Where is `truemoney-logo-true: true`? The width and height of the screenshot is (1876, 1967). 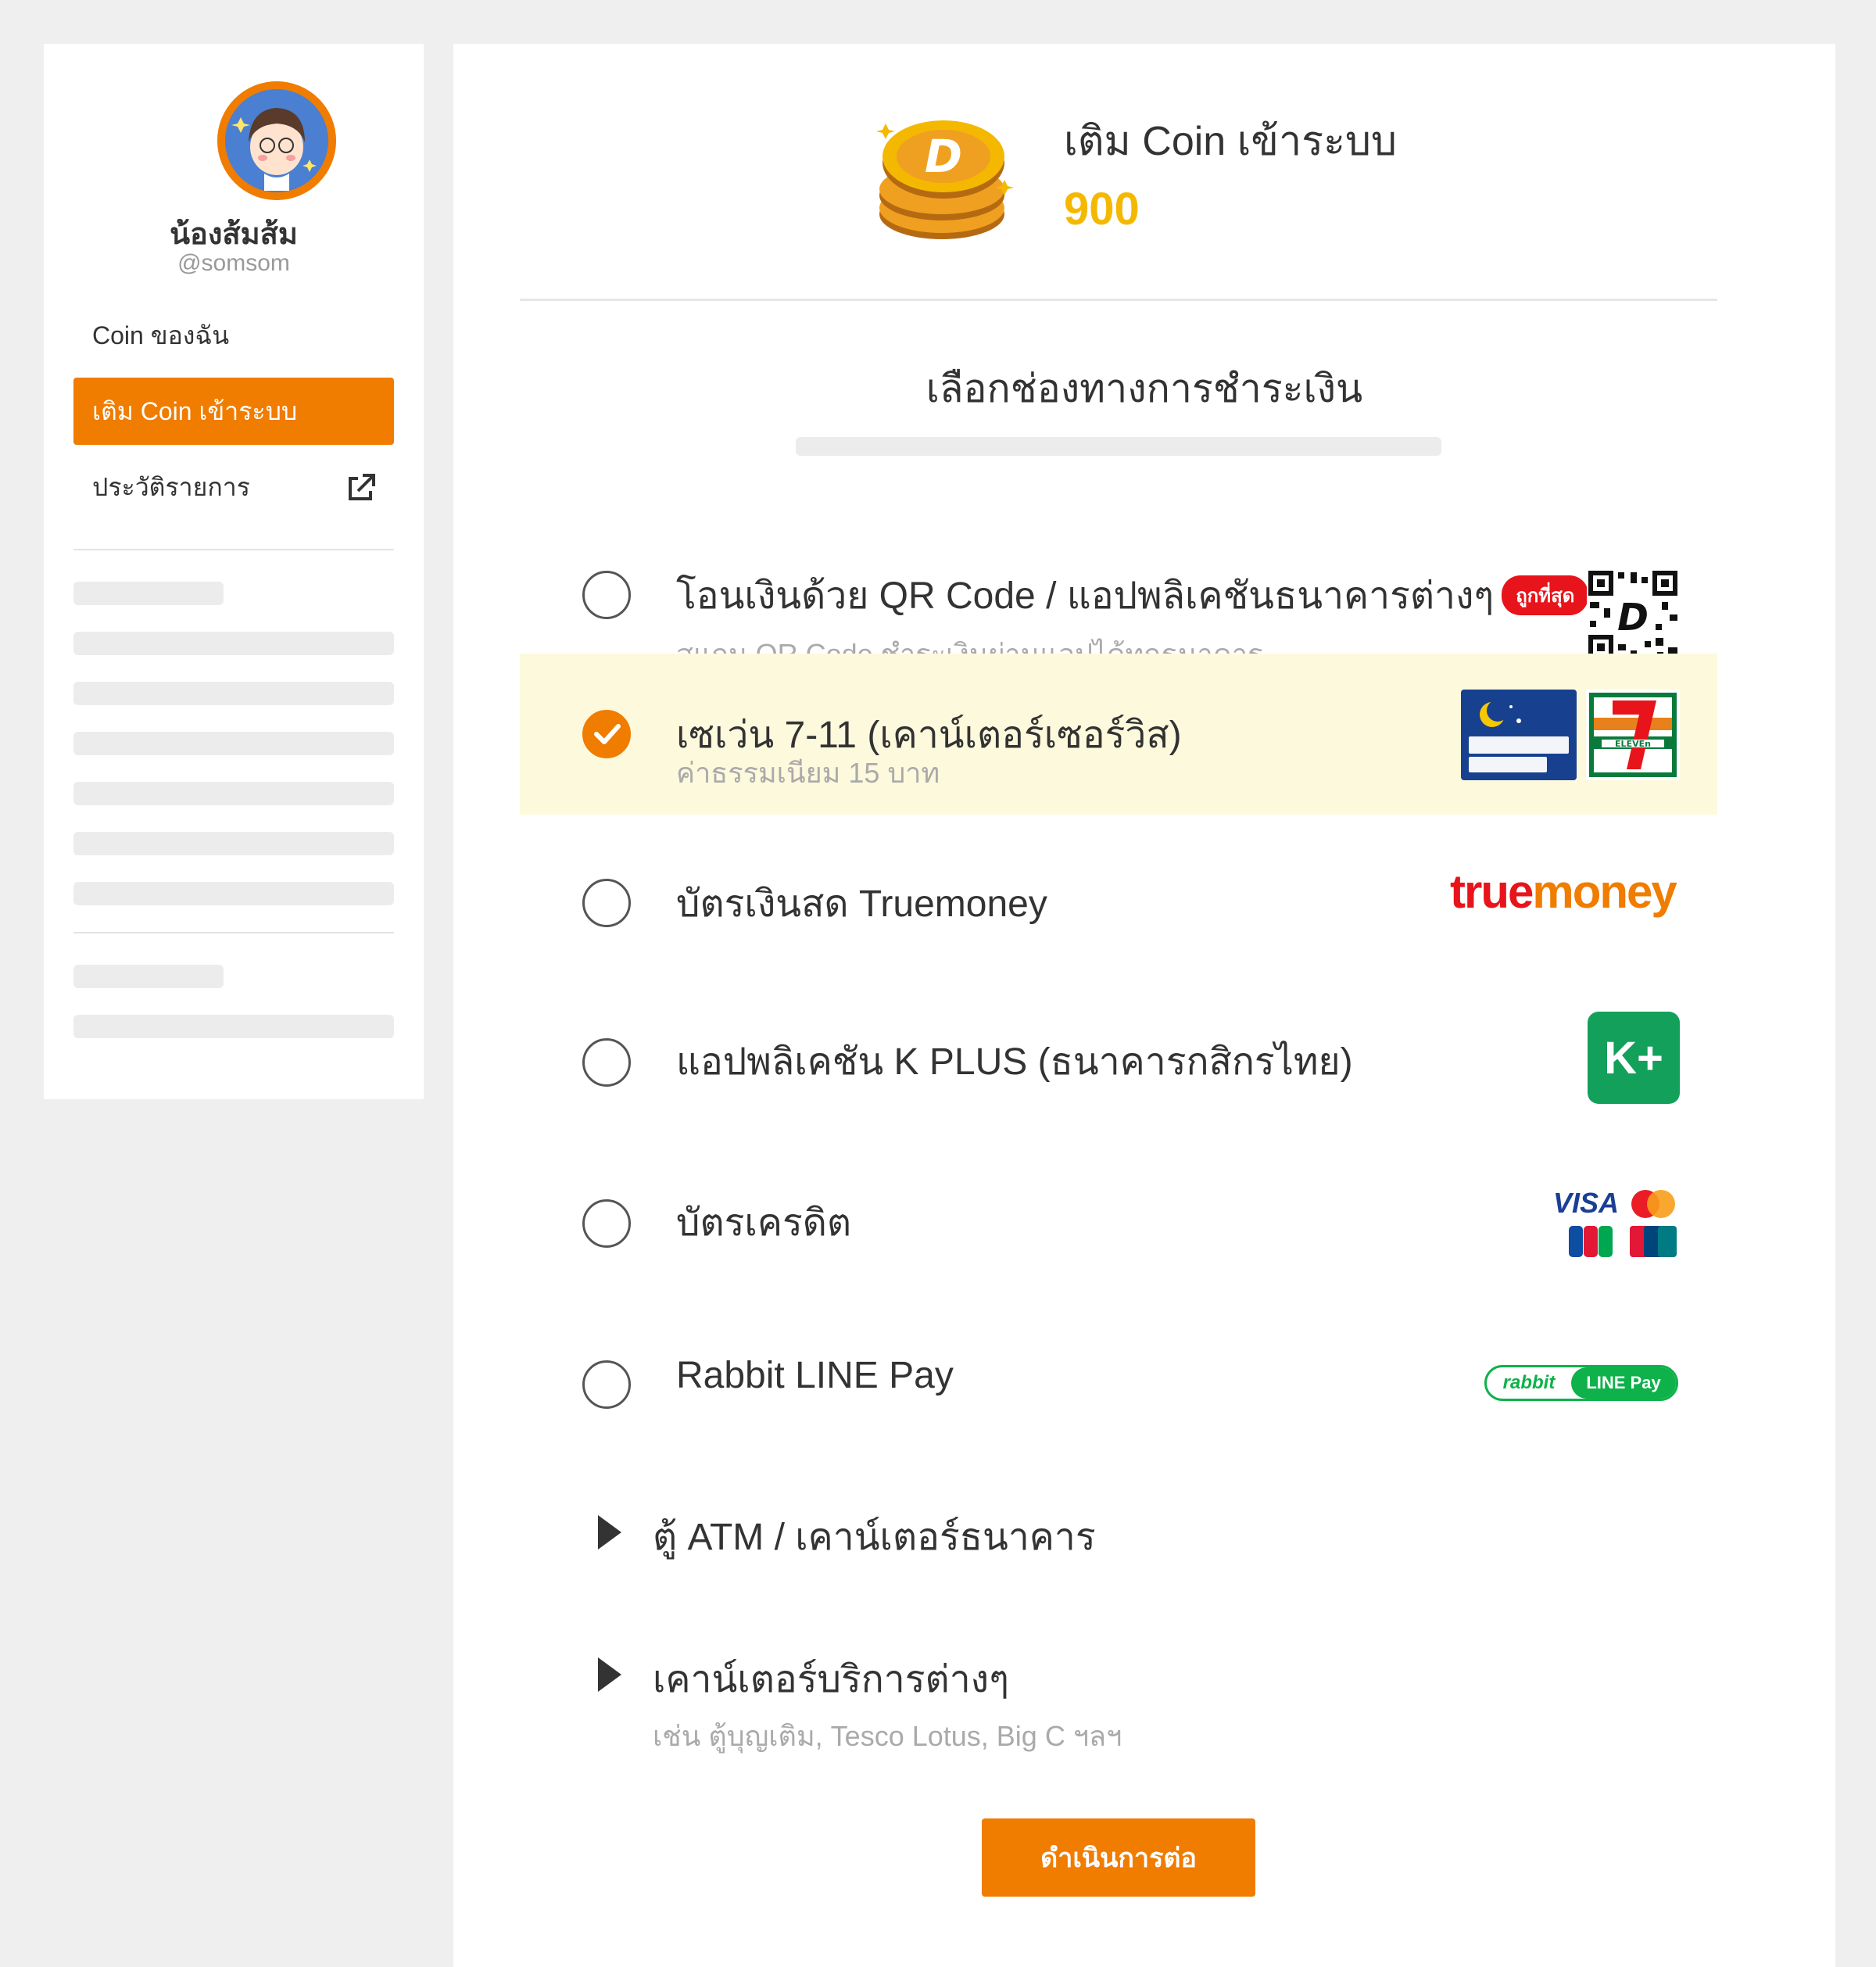 truemoney-logo-true: true is located at coordinates (1492, 891).